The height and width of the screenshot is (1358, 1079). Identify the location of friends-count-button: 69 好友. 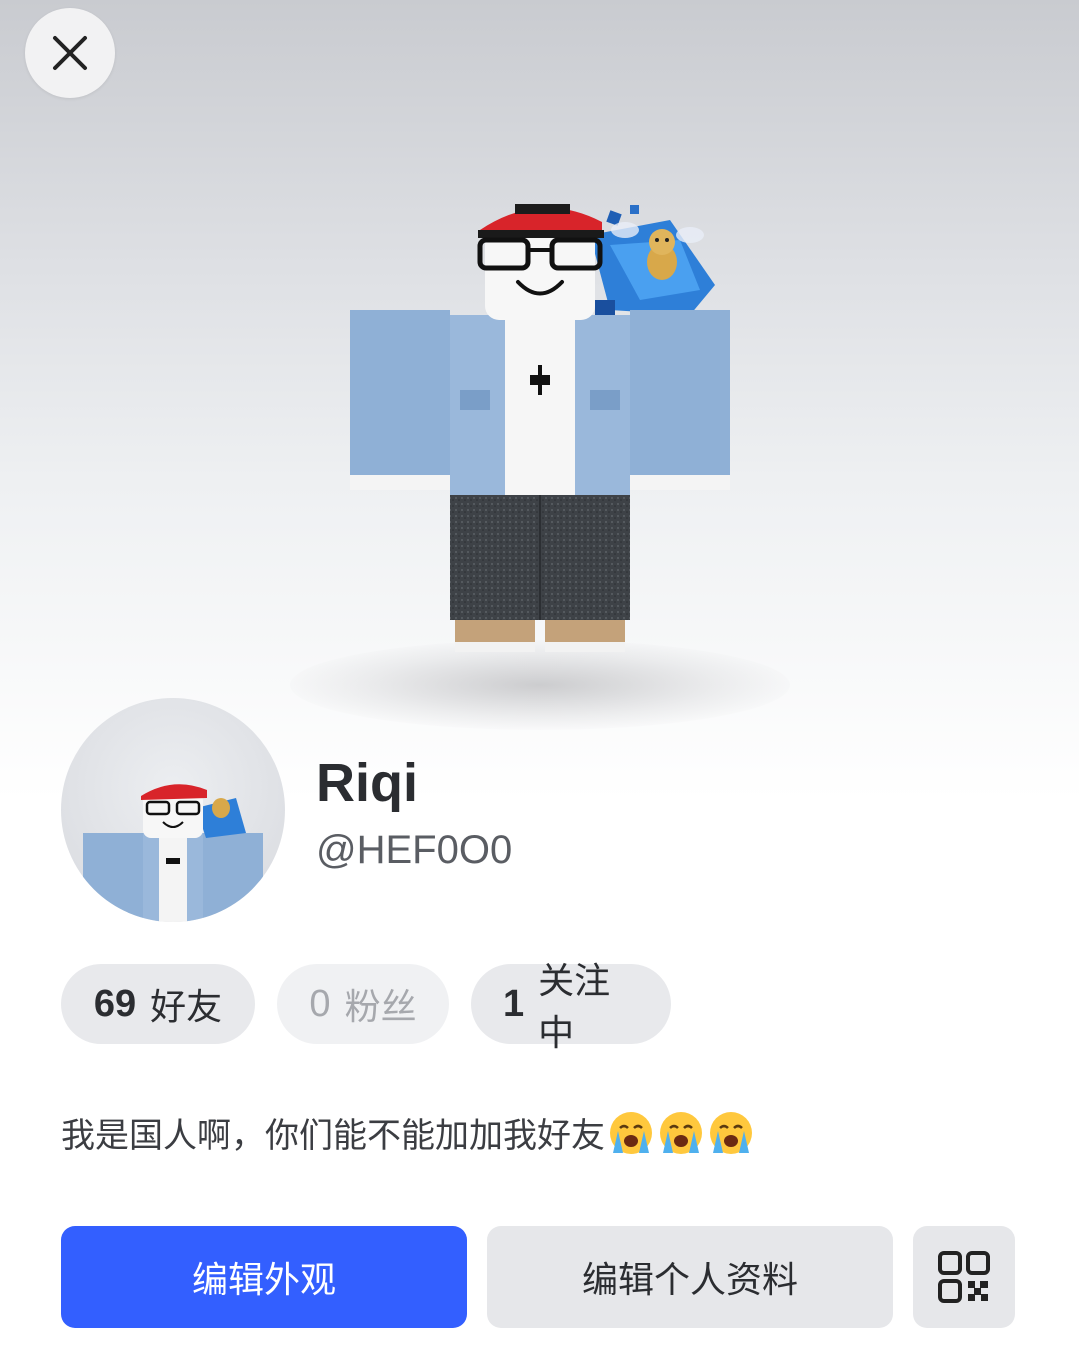
(158, 1004).